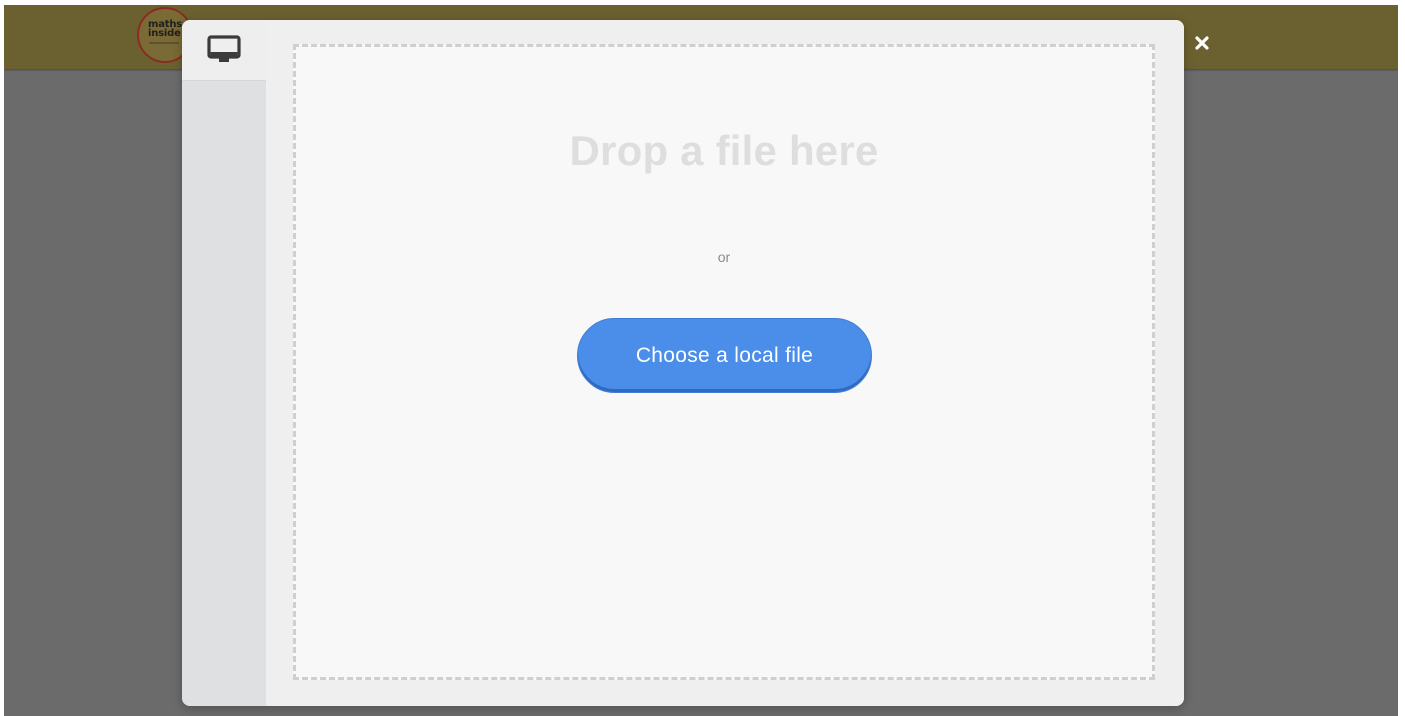  Describe the element at coordinates (165, 29) in the screenshot. I see `logo-text: maths inside` at that location.